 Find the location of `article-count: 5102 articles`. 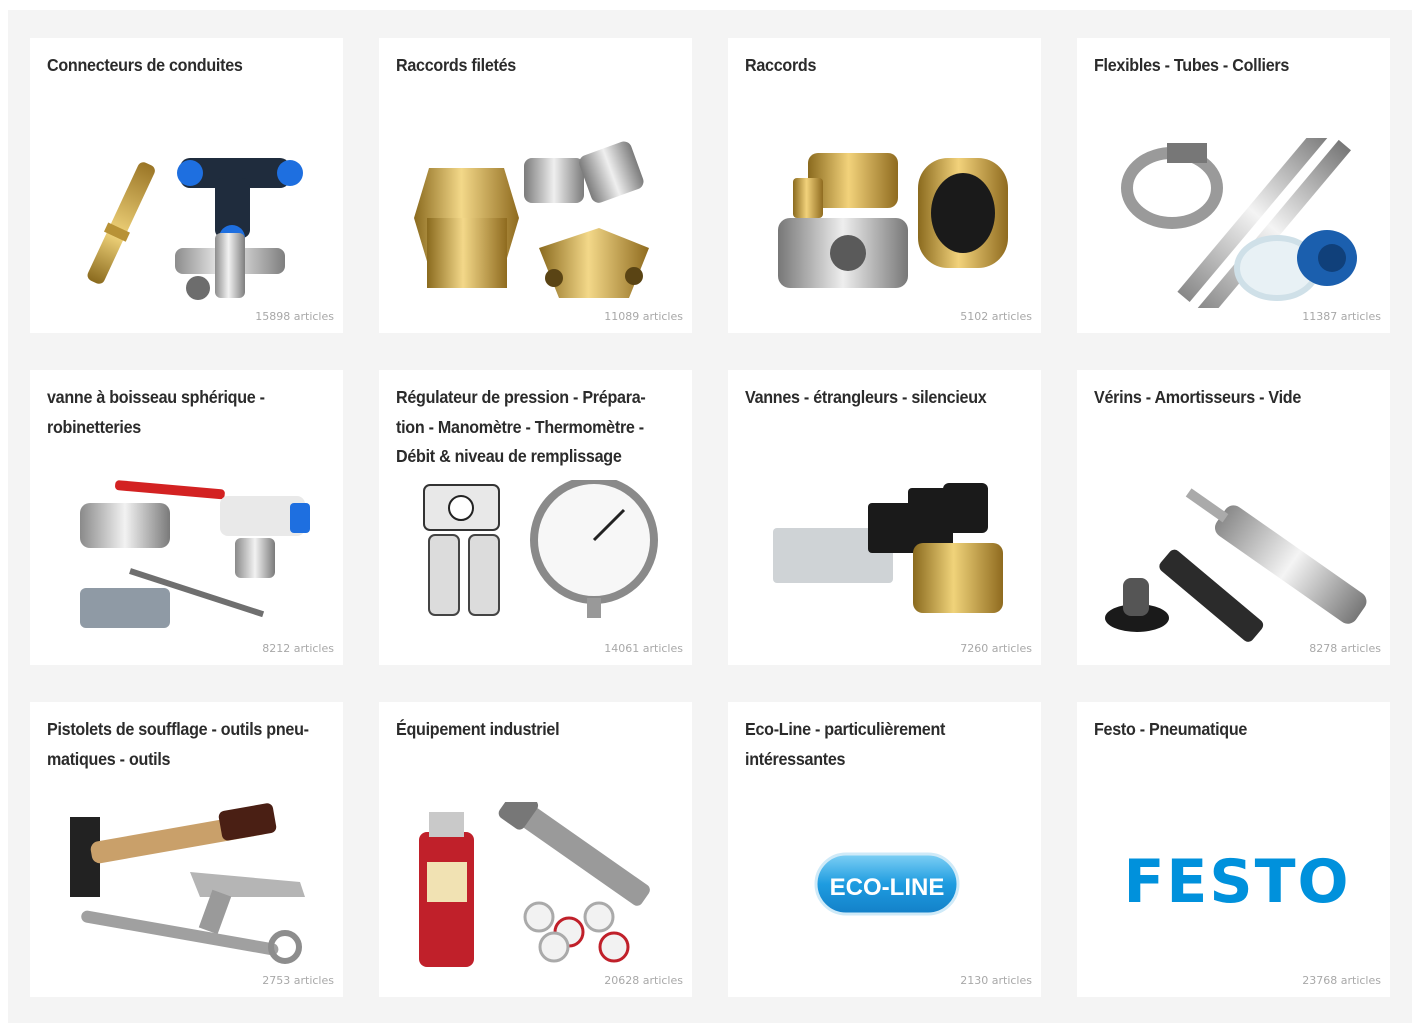

article-count: 5102 articles is located at coordinates (996, 316).